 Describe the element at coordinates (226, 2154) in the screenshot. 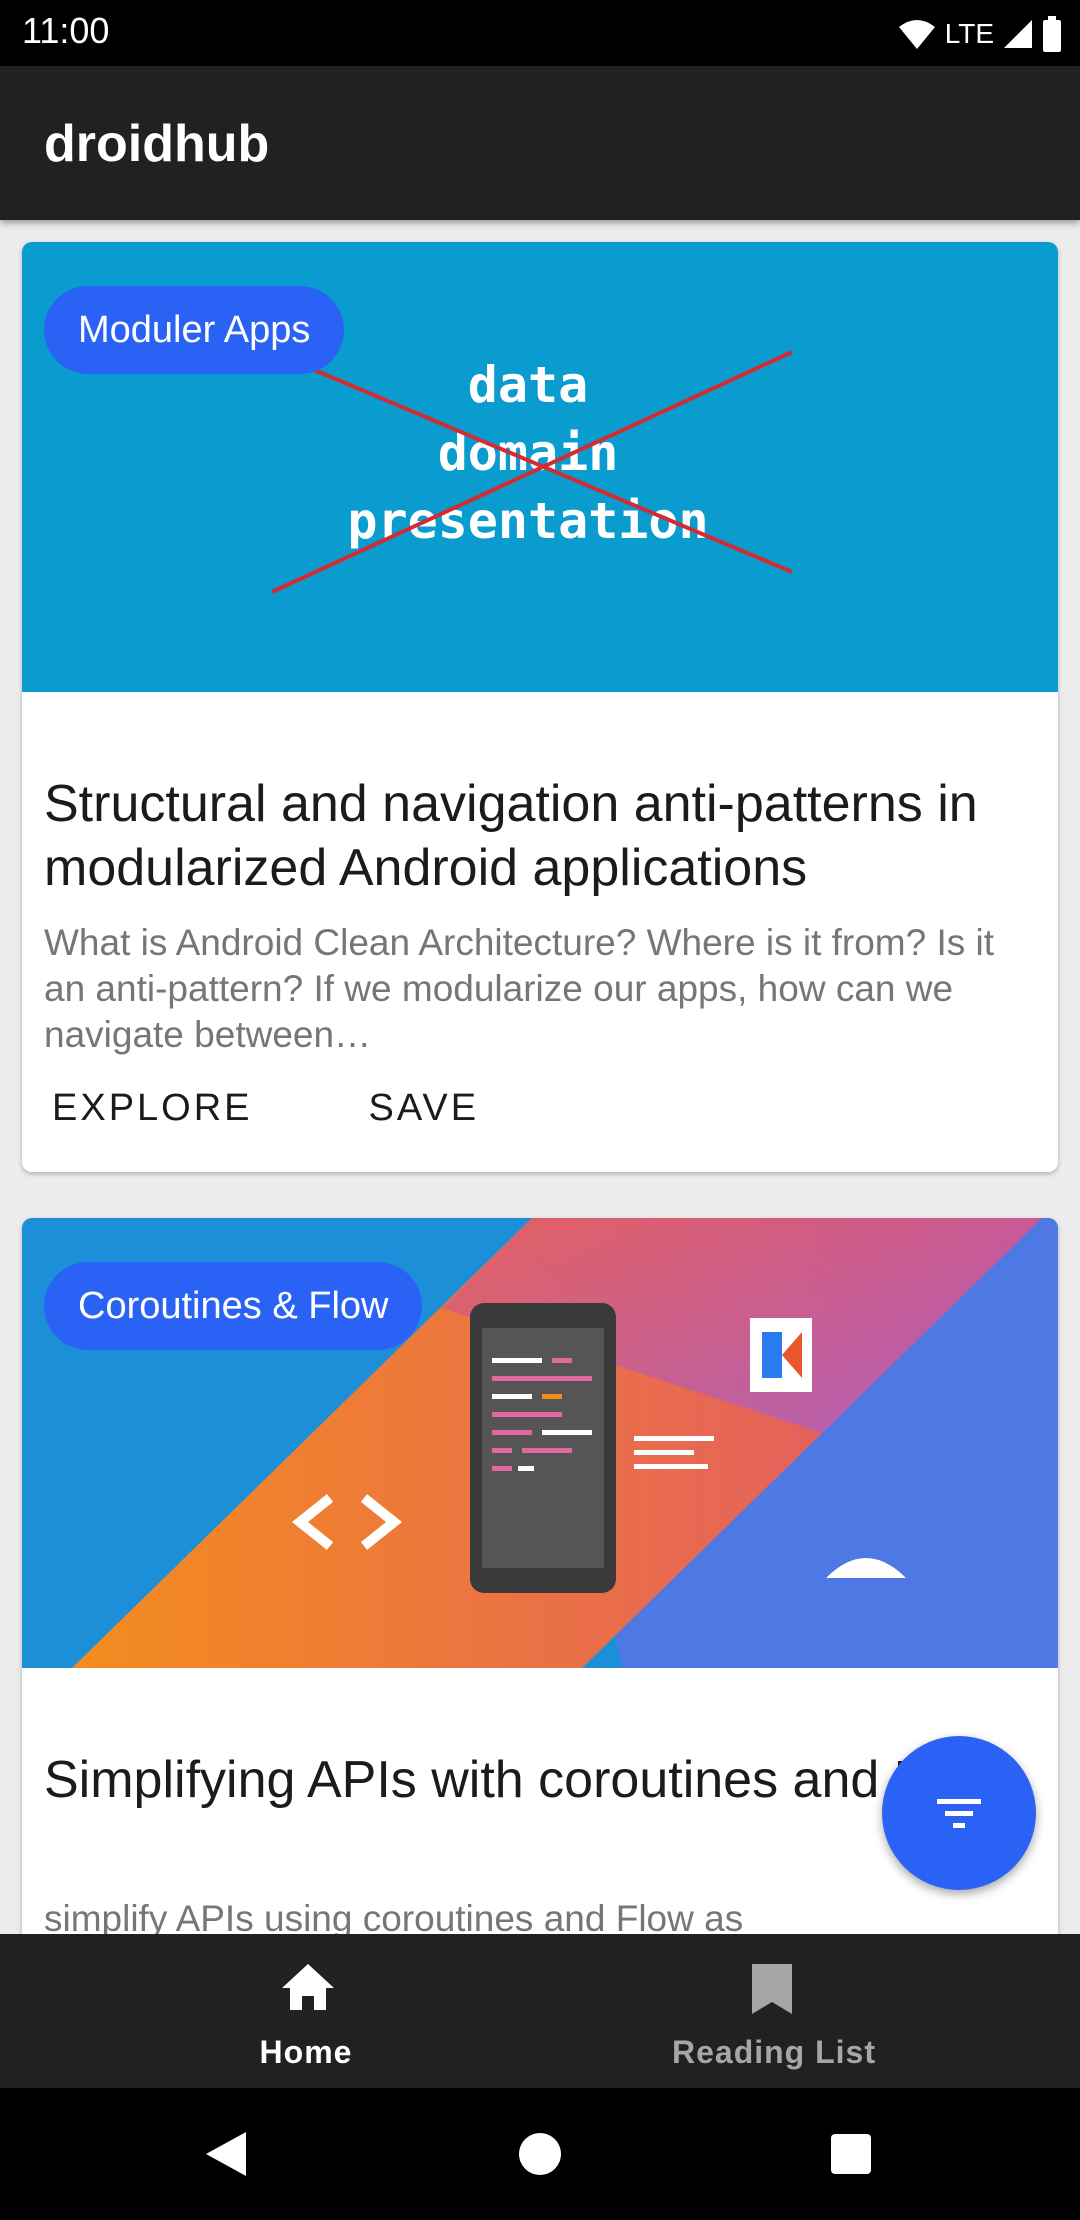

I see `back-icon` at that location.